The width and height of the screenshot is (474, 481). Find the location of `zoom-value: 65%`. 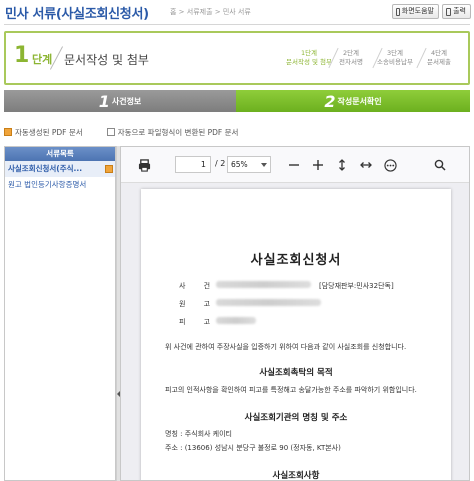

zoom-value: 65% is located at coordinates (239, 164).